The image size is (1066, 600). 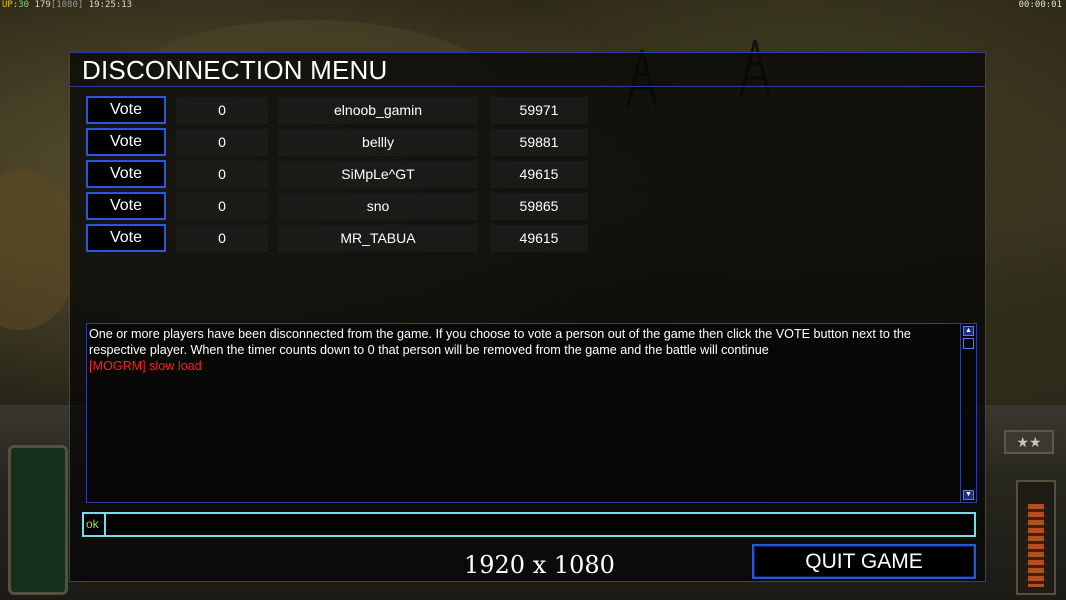 I want to click on clock-value: 19:25:13, so click(x=110, y=5).